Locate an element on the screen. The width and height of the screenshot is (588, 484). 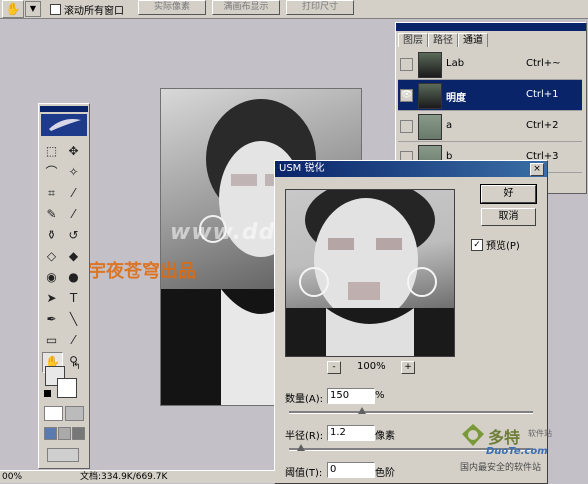
screen-mode-full-icon is located at coordinates (78, 433).